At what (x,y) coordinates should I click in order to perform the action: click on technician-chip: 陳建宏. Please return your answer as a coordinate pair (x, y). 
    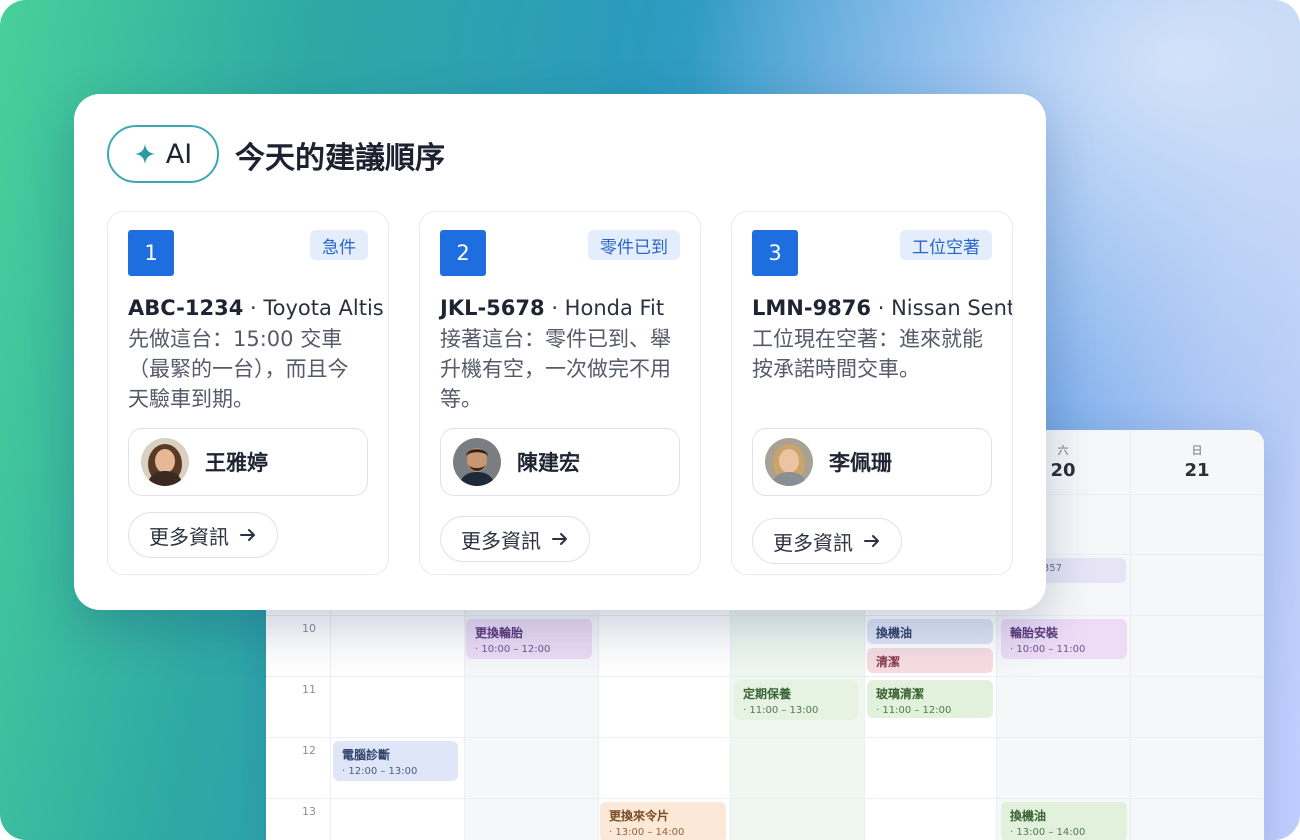
    Looking at the image, I should click on (560, 462).